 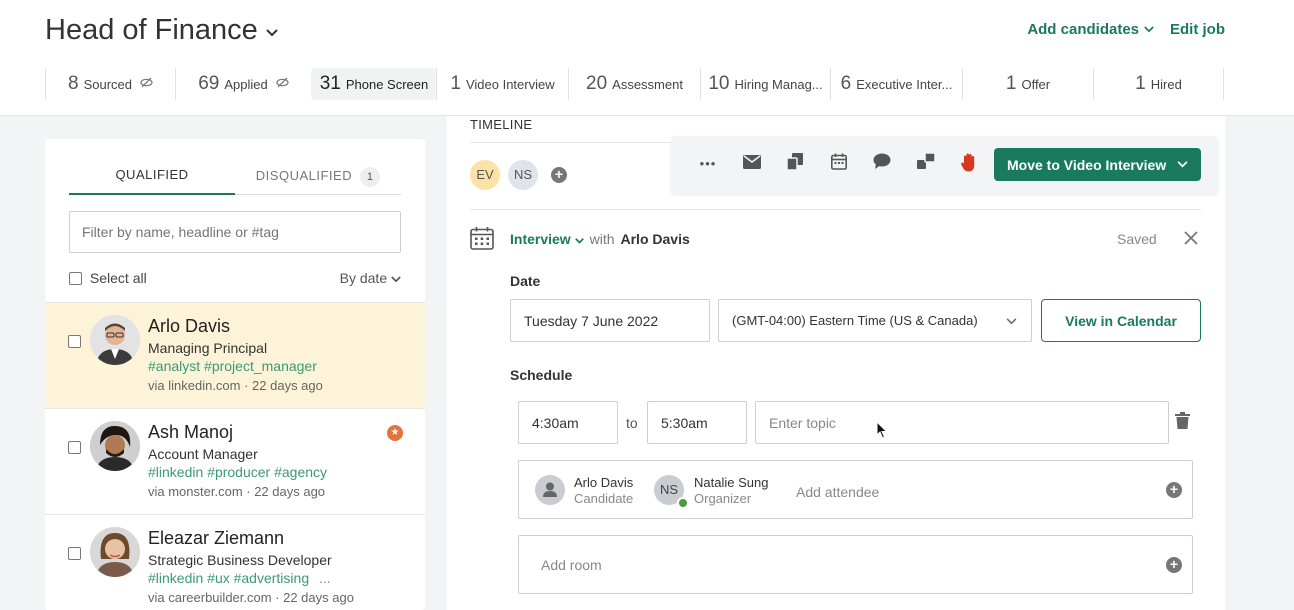 What do you see at coordinates (235, 385) in the screenshot?
I see `candidate-source: via linkedin.com · 22 days ago` at bounding box center [235, 385].